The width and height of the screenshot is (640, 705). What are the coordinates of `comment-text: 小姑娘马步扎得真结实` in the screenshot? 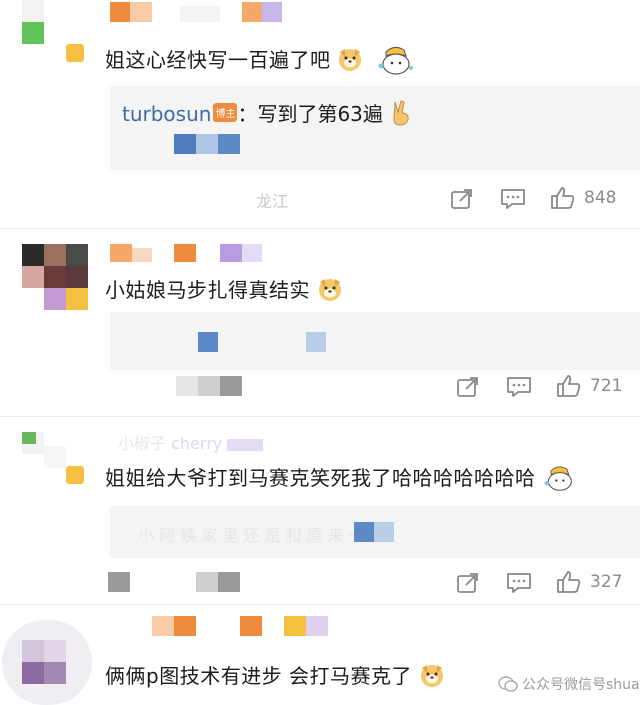 It's located at (224, 290).